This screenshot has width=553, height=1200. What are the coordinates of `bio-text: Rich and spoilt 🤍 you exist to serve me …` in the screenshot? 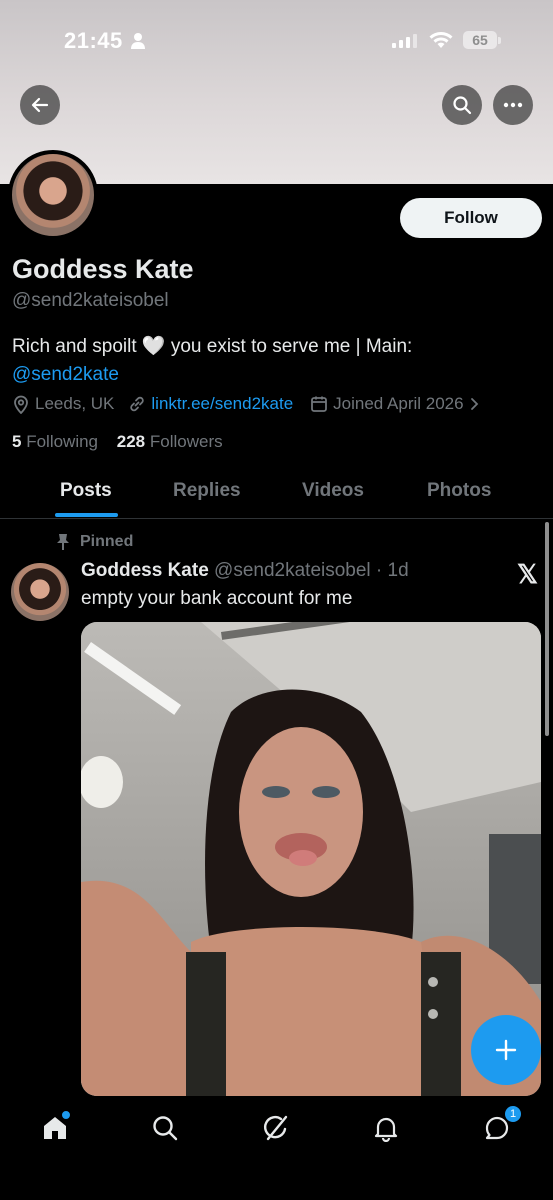 It's located at (212, 346).